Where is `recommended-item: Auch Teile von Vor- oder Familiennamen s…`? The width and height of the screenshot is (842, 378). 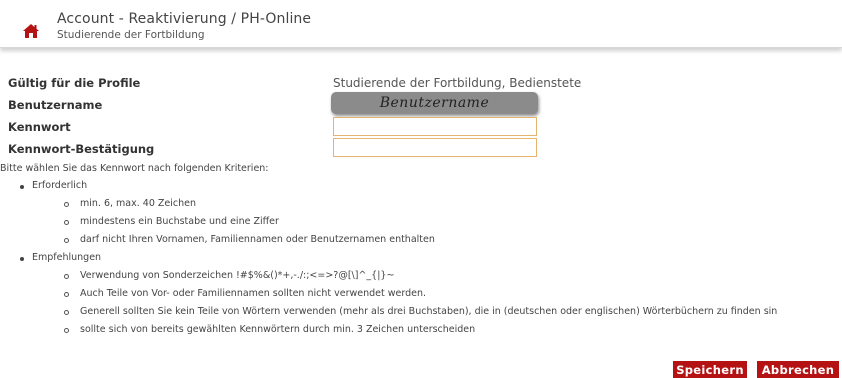 recommended-item: Auch Teile von Vor- oder Familiennamen s… is located at coordinates (253, 293).